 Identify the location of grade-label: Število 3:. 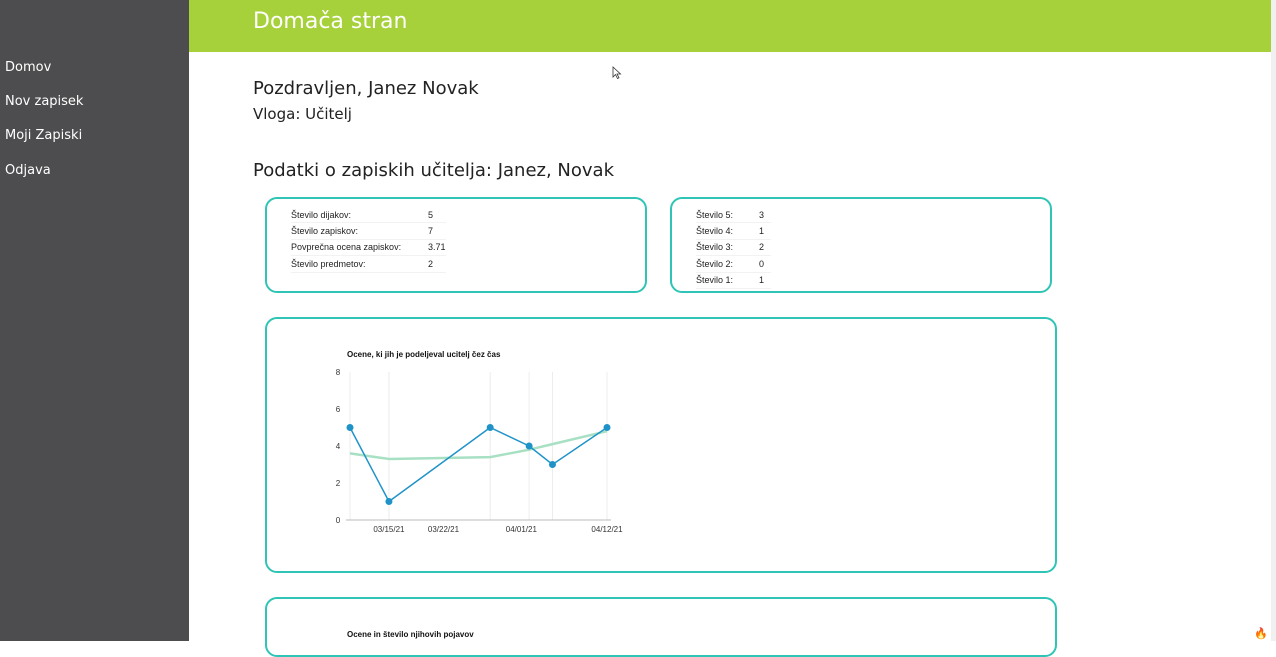
(727, 248).